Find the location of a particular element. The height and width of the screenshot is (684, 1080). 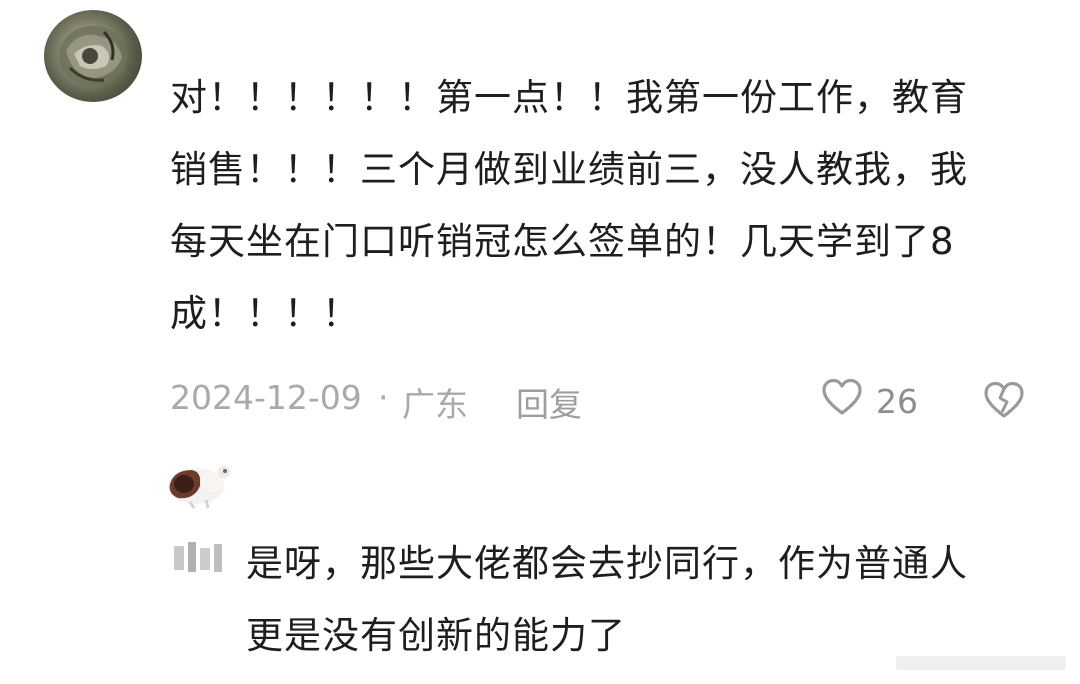

comment-location: 广东 is located at coordinates (435, 404).